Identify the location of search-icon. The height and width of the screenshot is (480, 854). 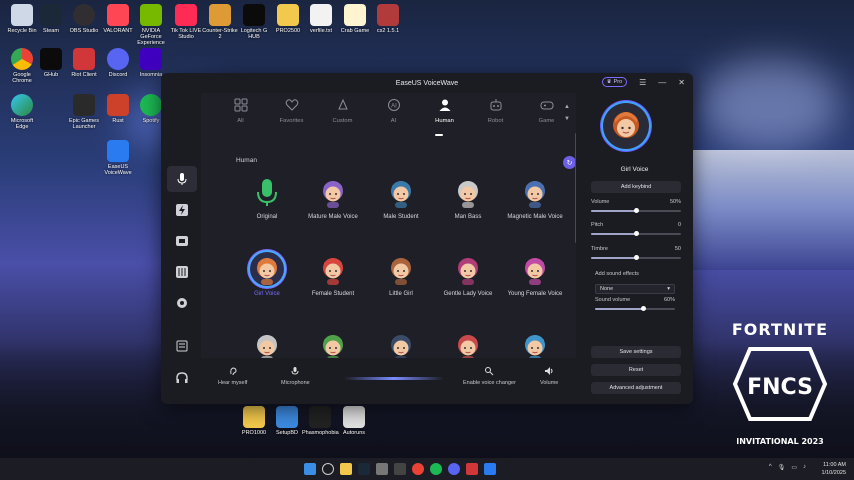
(328, 469).